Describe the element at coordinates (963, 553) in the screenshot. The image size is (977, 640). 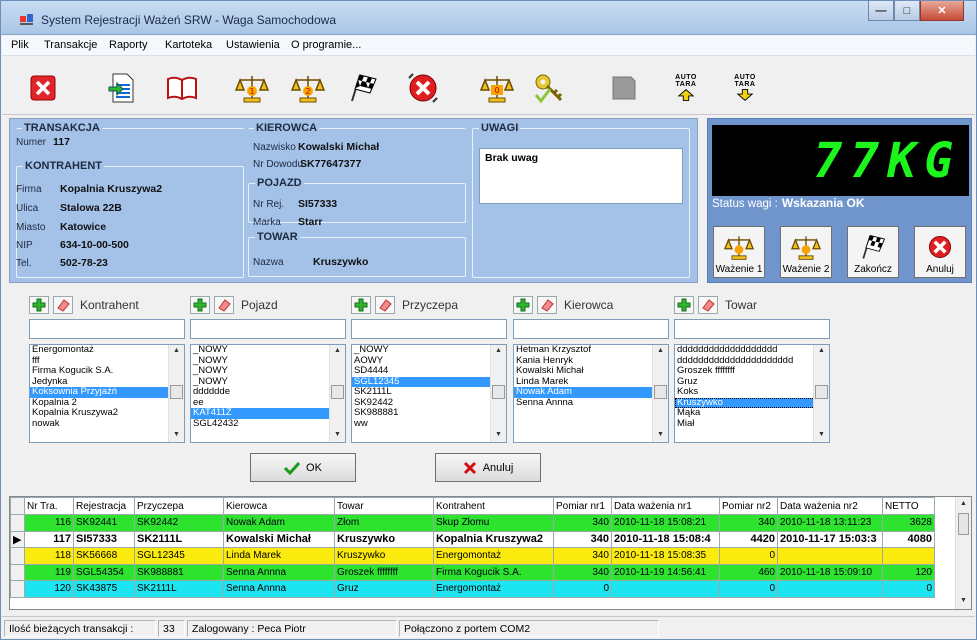
I see `table-scrollbar: ▲ ▼` at that location.